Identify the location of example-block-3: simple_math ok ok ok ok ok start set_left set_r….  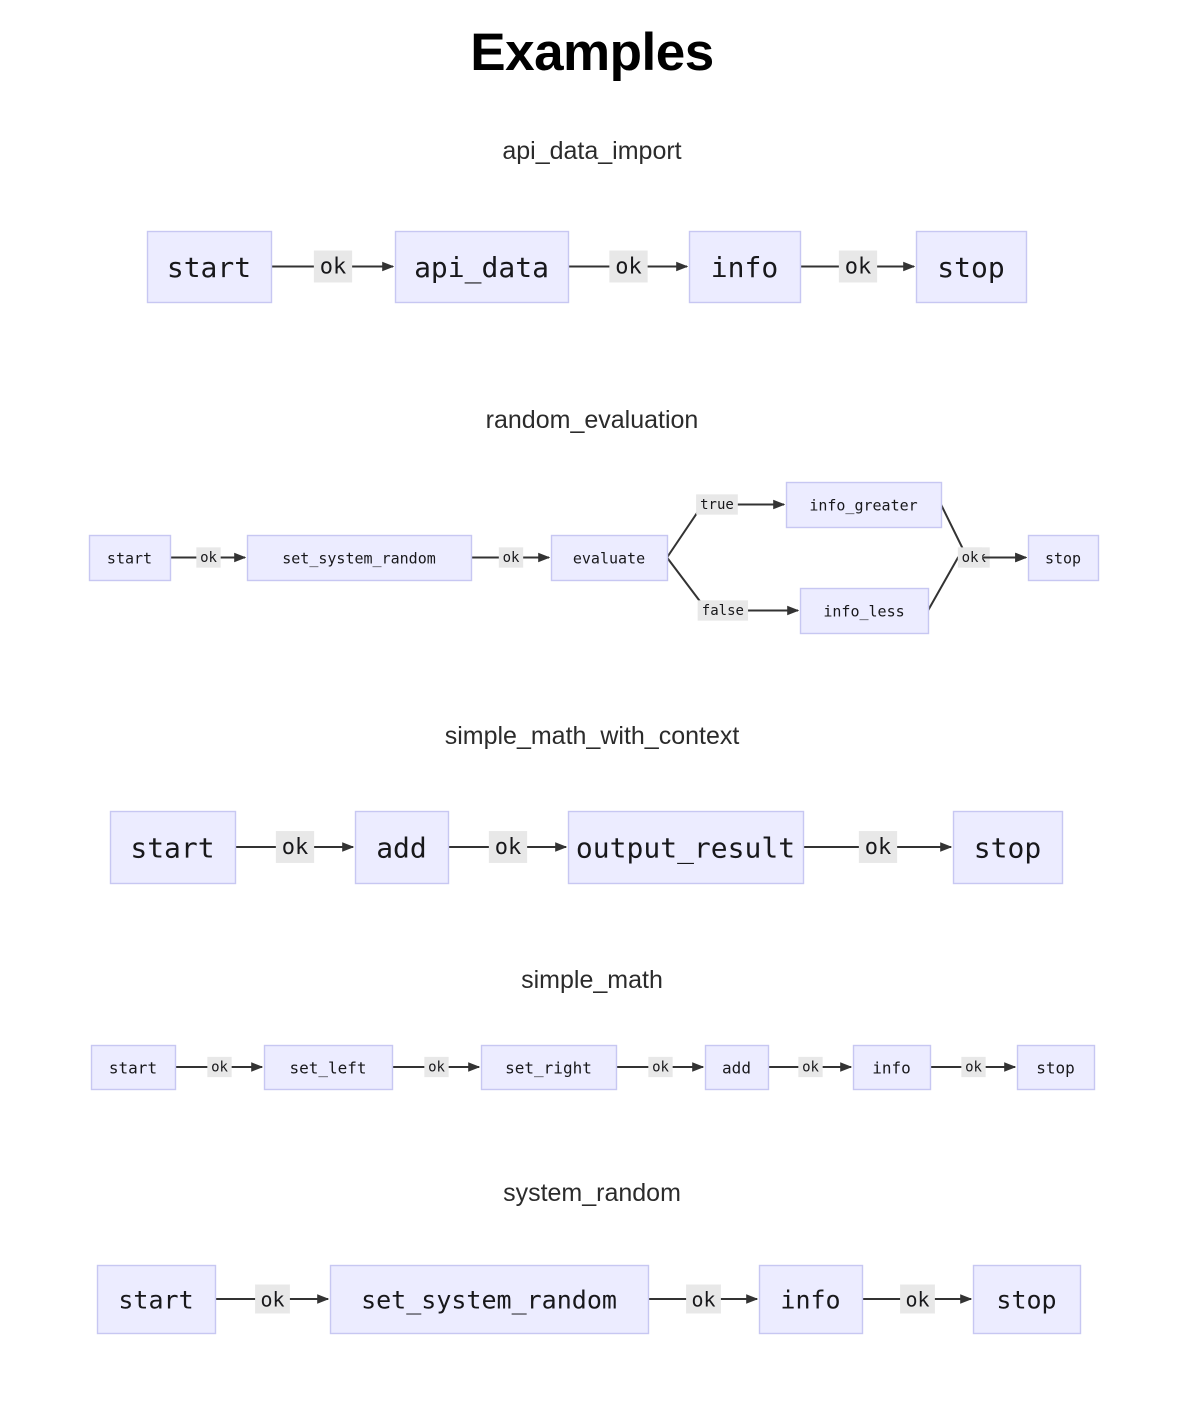
(592, 1034).